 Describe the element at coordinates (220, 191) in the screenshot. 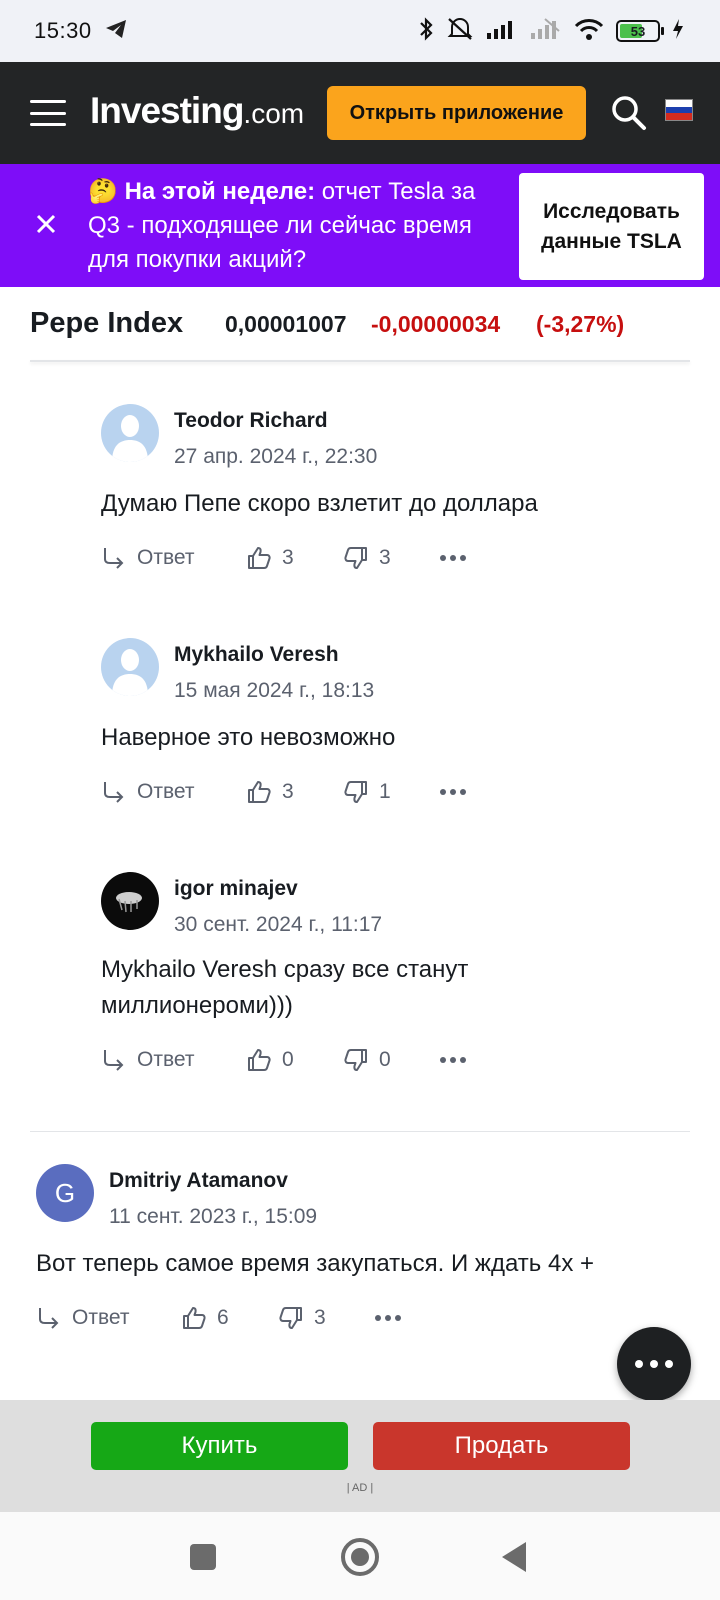

I see `promo-bold: На этой неделе:` at that location.